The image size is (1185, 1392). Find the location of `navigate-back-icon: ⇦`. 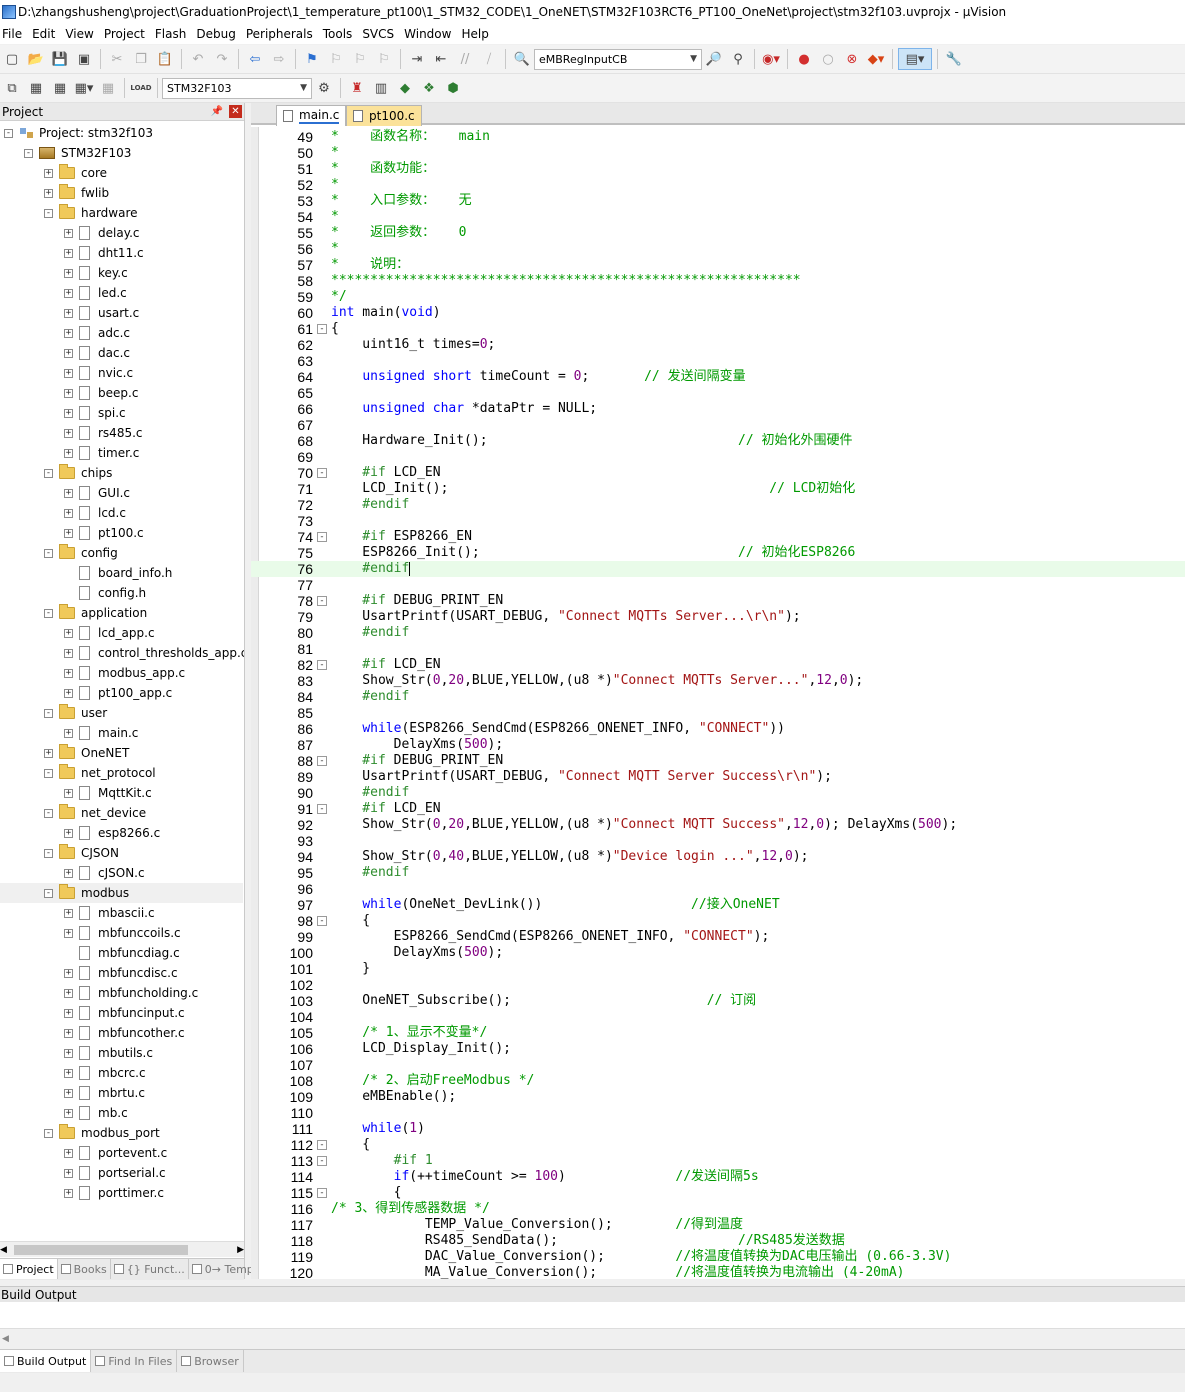

navigate-back-icon: ⇦ is located at coordinates (255, 59).